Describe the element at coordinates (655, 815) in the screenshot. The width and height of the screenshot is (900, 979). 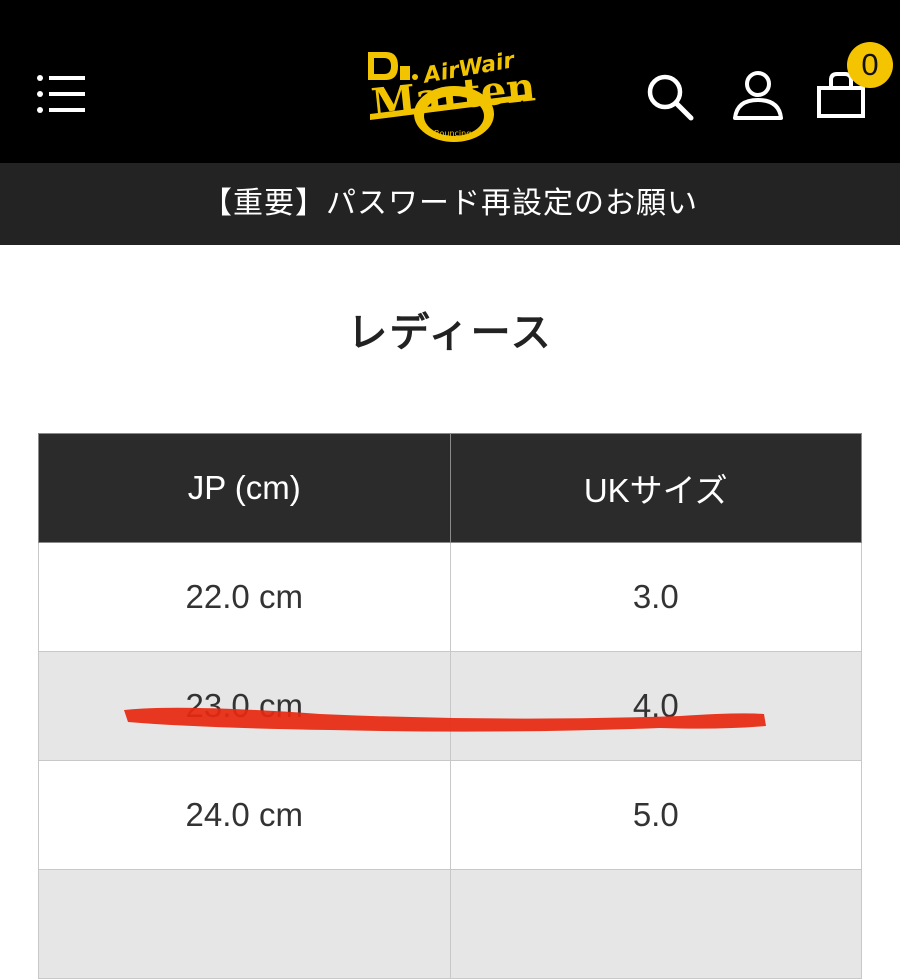
I see `cell-uk-size: 5.0` at that location.